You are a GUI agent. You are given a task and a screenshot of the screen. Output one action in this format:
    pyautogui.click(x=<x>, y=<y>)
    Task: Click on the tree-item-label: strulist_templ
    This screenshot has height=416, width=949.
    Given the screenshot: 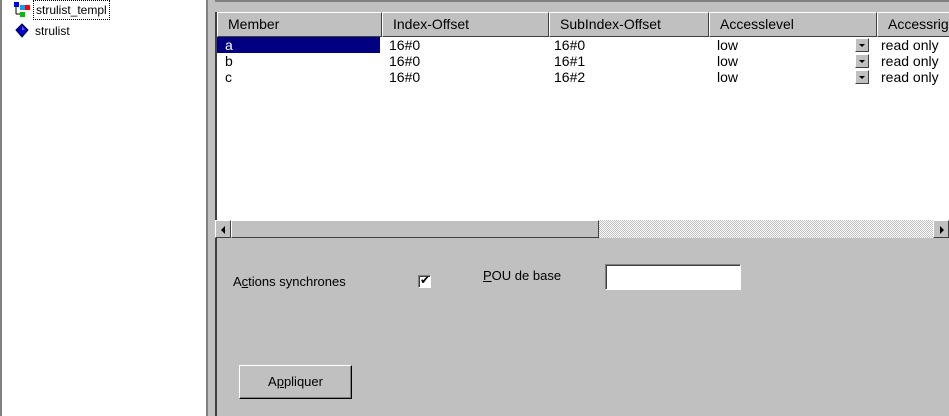 What is the action you would take?
    pyautogui.click(x=71, y=10)
    